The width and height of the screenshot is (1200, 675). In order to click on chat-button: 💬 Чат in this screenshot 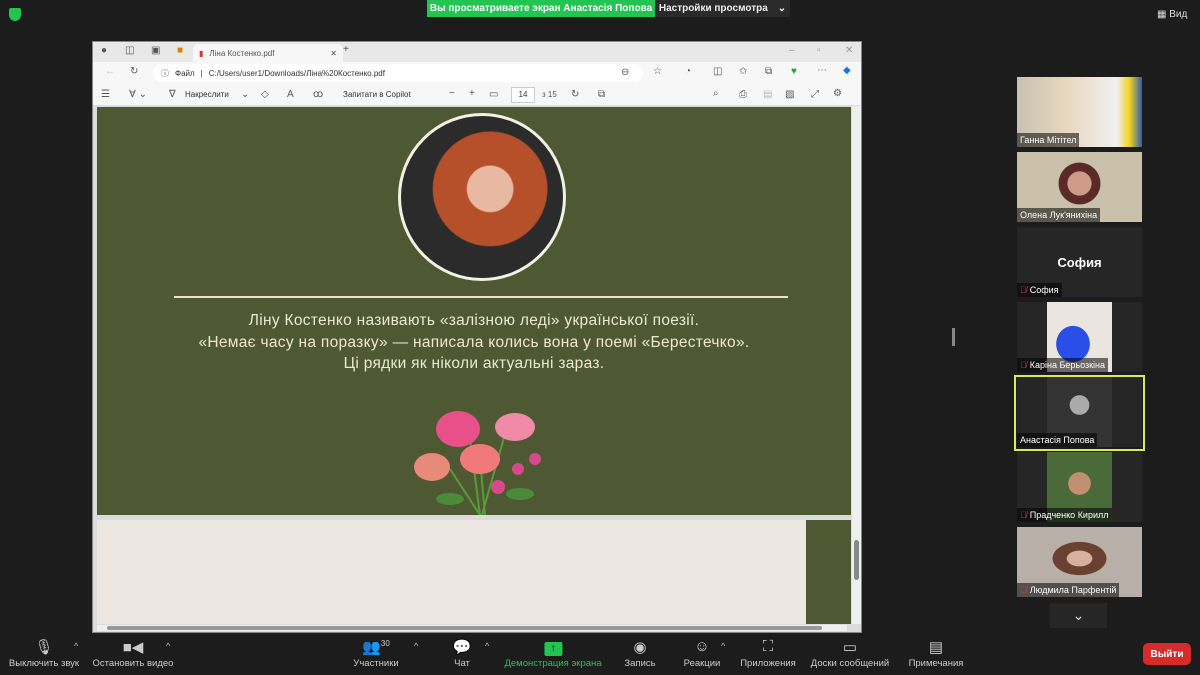, I will do `click(462, 653)`.